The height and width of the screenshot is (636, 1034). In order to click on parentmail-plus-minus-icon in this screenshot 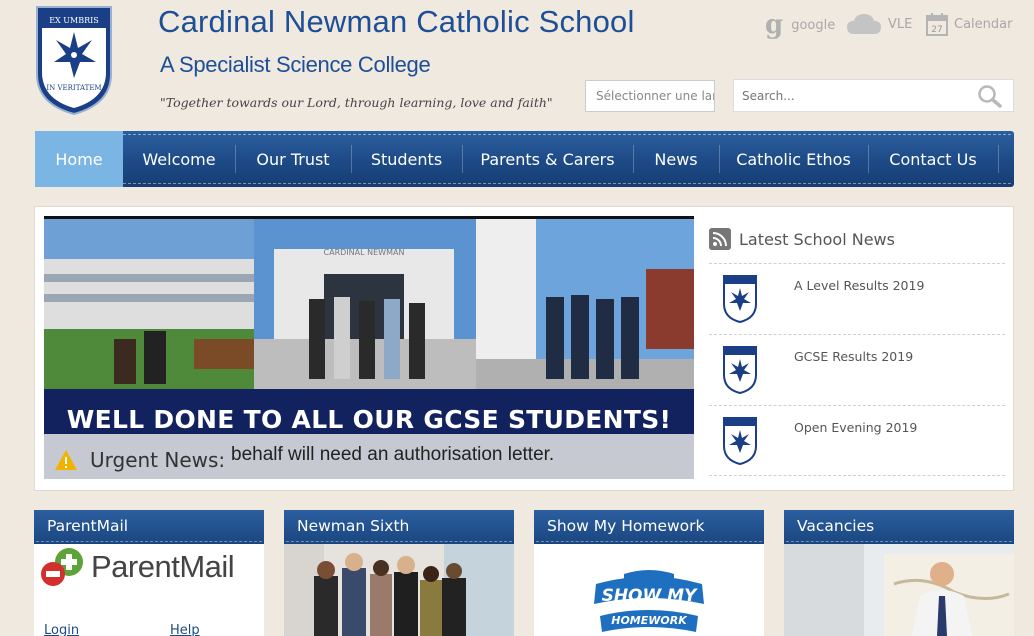, I will do `click(62, 567)`.